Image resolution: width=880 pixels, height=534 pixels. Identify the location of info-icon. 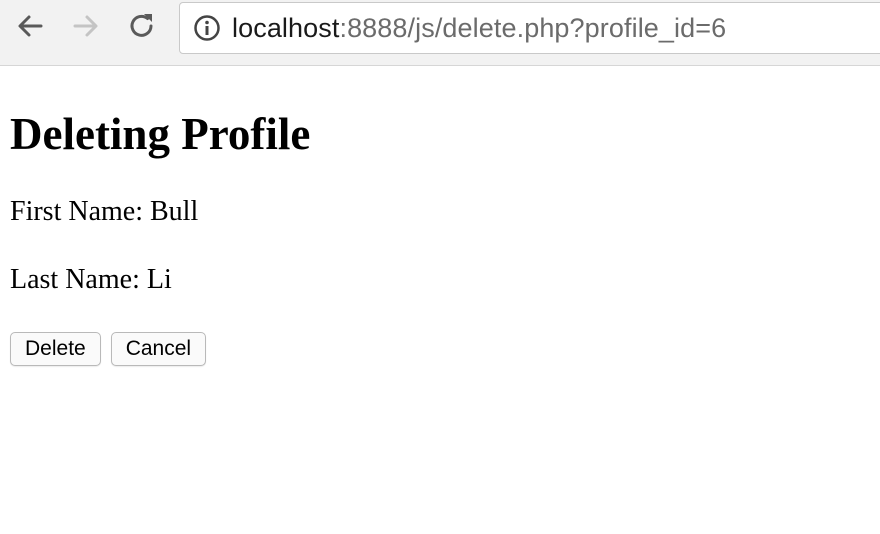
(207, 28).